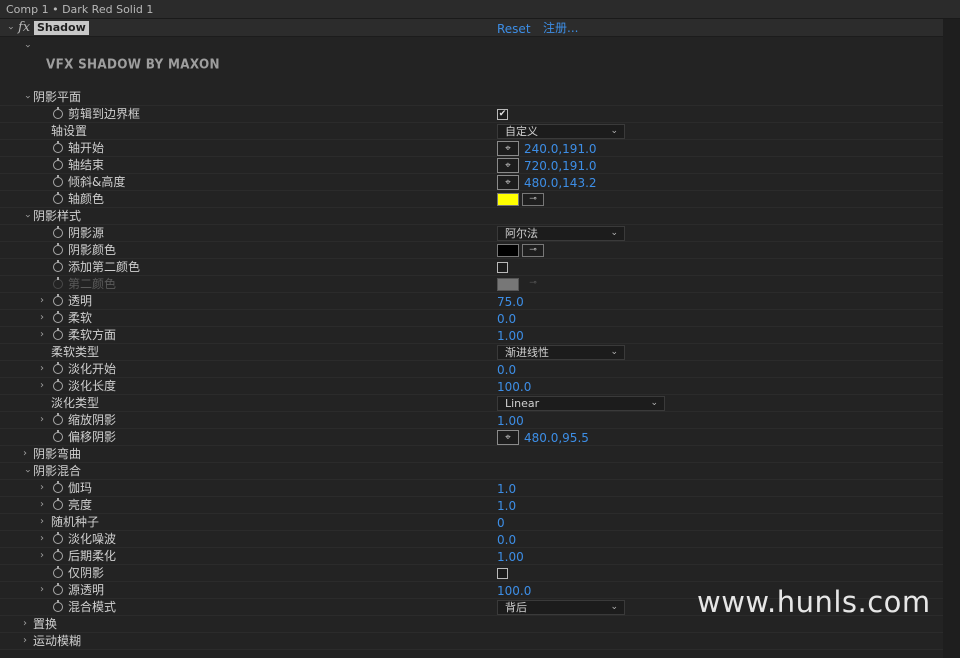 This screenshot has height=658, width=960. Describe the element at coordinates (471, 573) in the screenshot. I see `prop-shadow-only: 仅阴影` at that location.